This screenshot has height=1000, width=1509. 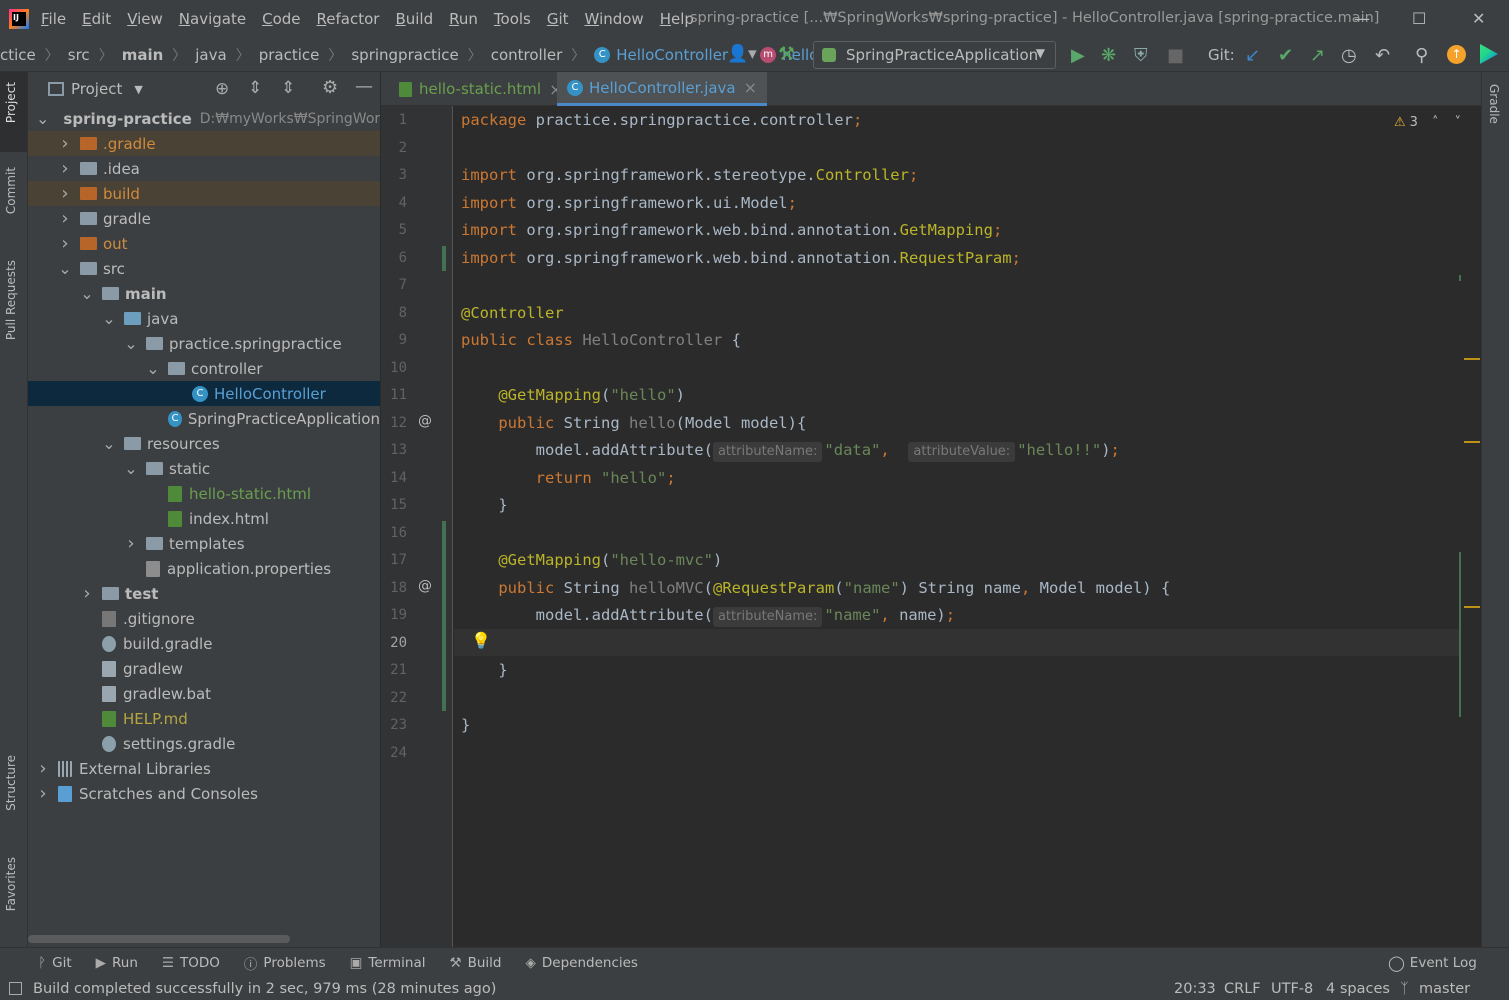 I want to click on stop-icon: ■, so click(x=1175, y=55).